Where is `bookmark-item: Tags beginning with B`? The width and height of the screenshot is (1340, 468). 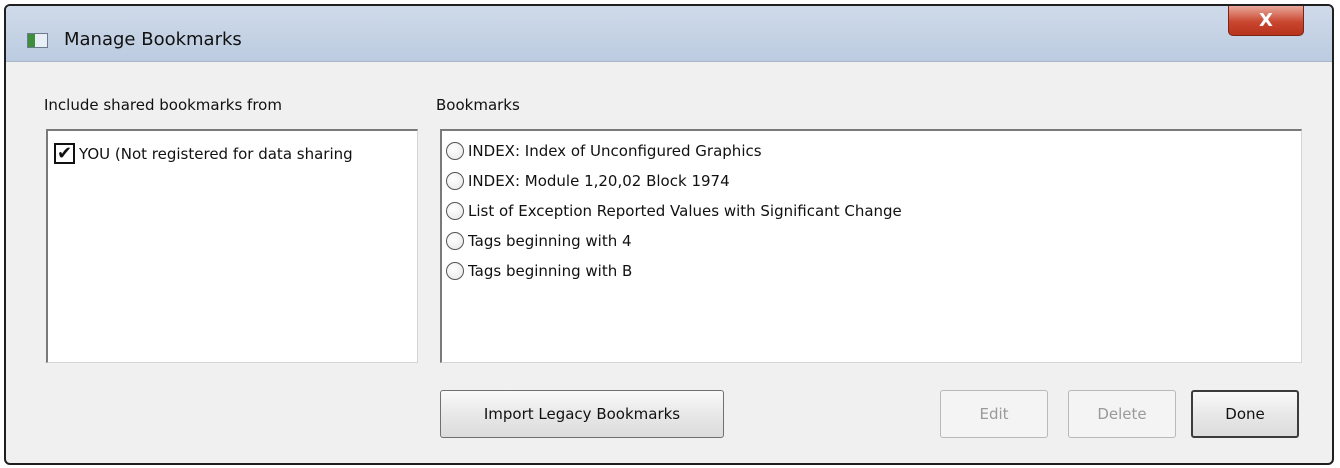 bookmark-item: Tags beginning with B is located at coordinates (539, 271).